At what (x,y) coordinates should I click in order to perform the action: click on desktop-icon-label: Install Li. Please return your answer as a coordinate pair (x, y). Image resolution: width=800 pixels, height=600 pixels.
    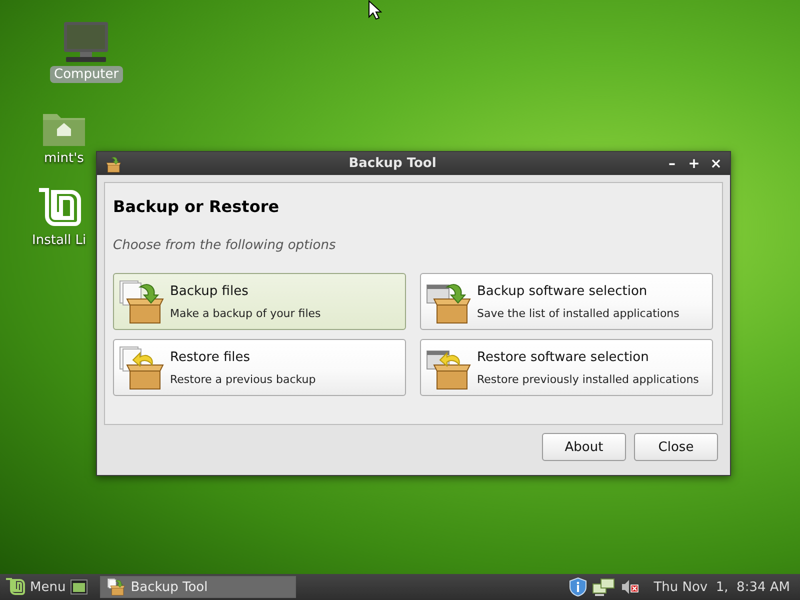
    Looking at the image, I should click on (59, 240).